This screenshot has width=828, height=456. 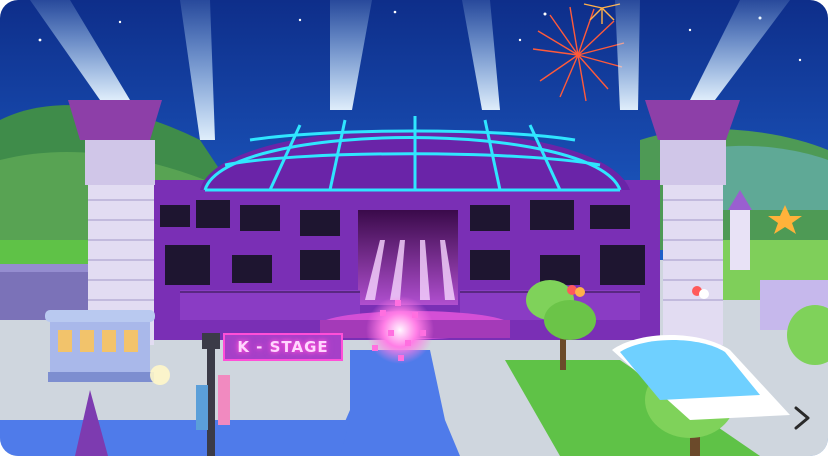 I want to click on chevron-right-icon, so click(x=802, y=418).